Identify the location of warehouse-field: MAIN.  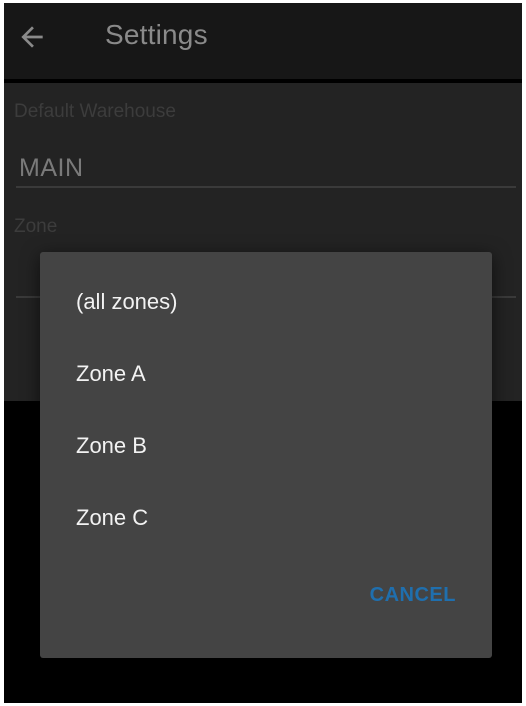
(51, 168).